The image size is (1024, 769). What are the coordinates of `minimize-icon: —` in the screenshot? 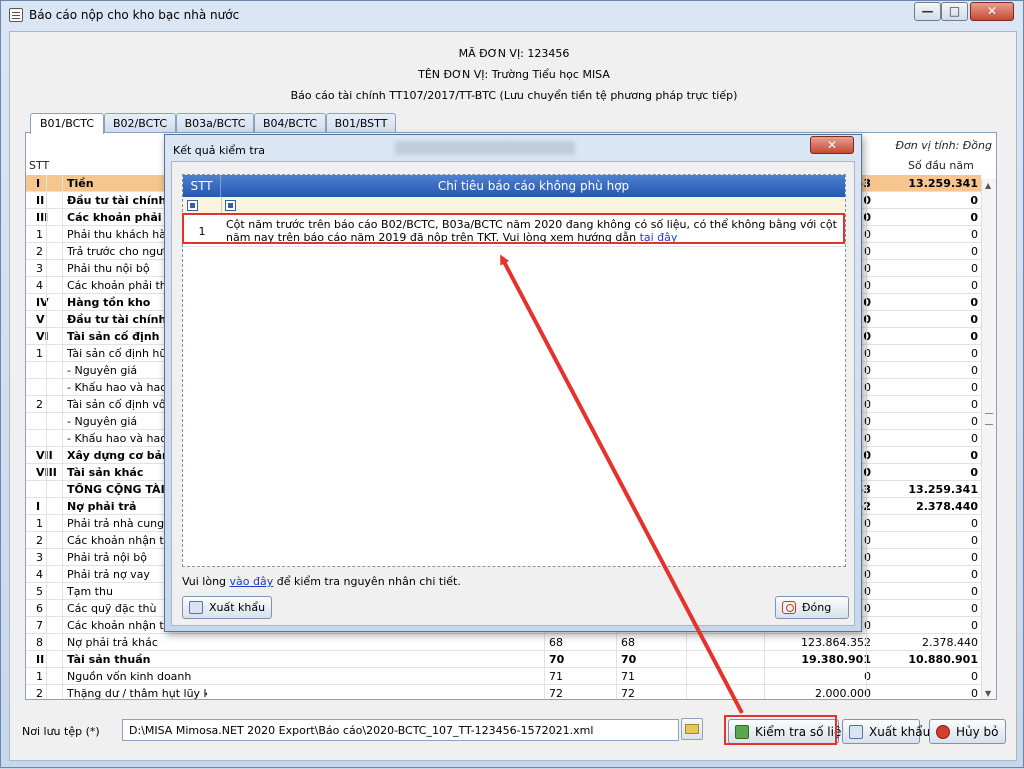 It's located at (927, 11).